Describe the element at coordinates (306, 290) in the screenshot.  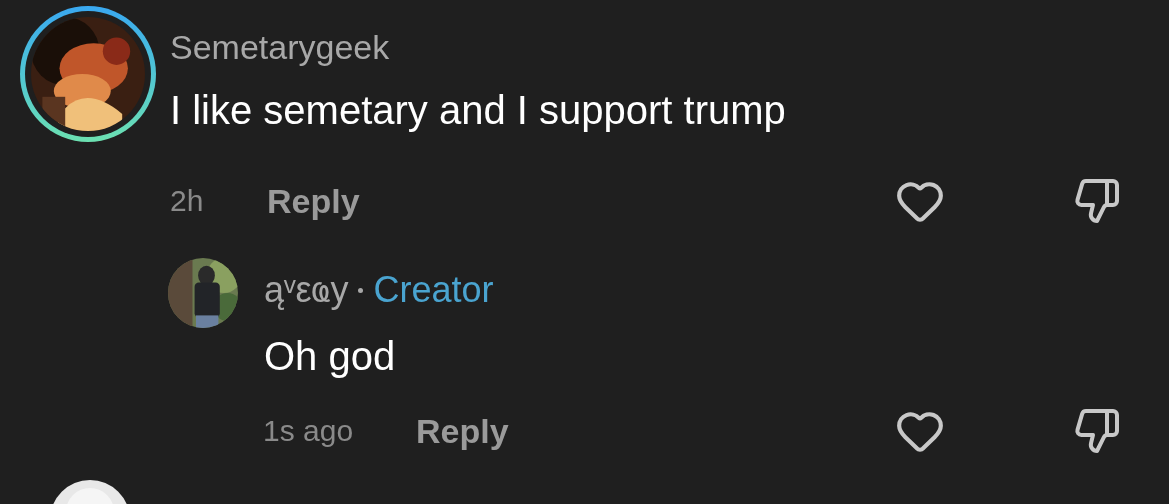
I see `username: ąᵛεҩy` at that location.